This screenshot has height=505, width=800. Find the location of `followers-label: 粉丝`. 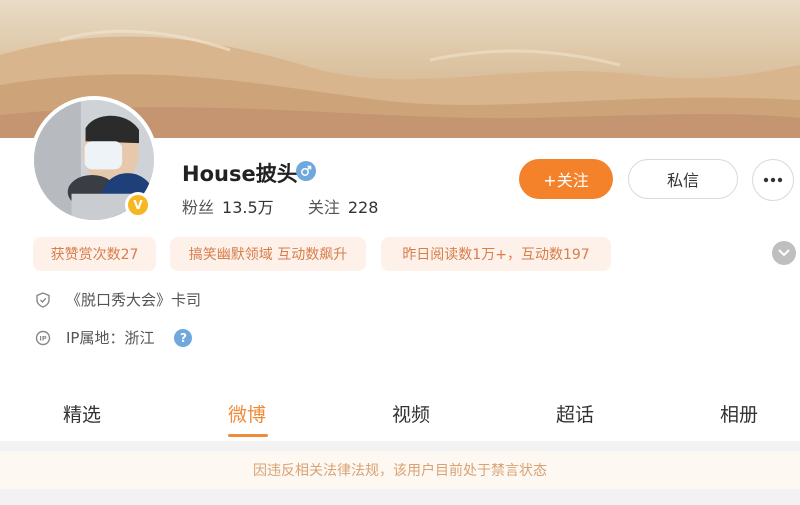

followers-label: 粉丝 is located at coordinates (198, 207).